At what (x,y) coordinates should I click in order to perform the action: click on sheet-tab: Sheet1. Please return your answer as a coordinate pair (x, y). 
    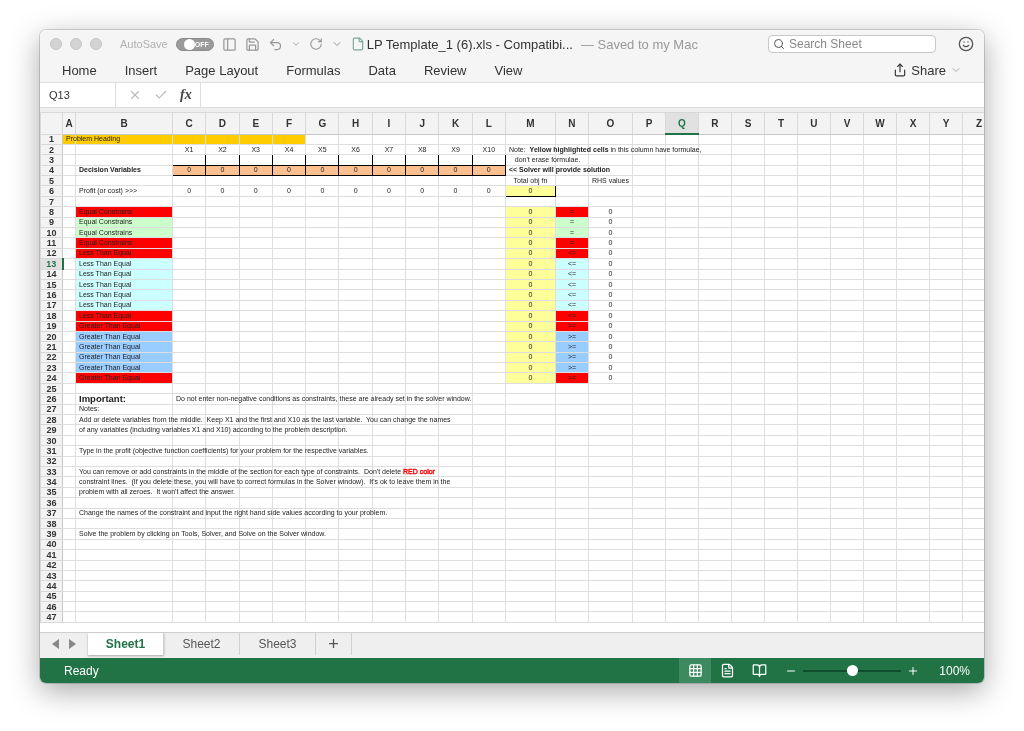
    Looking at the image, I should click on (126, 644).